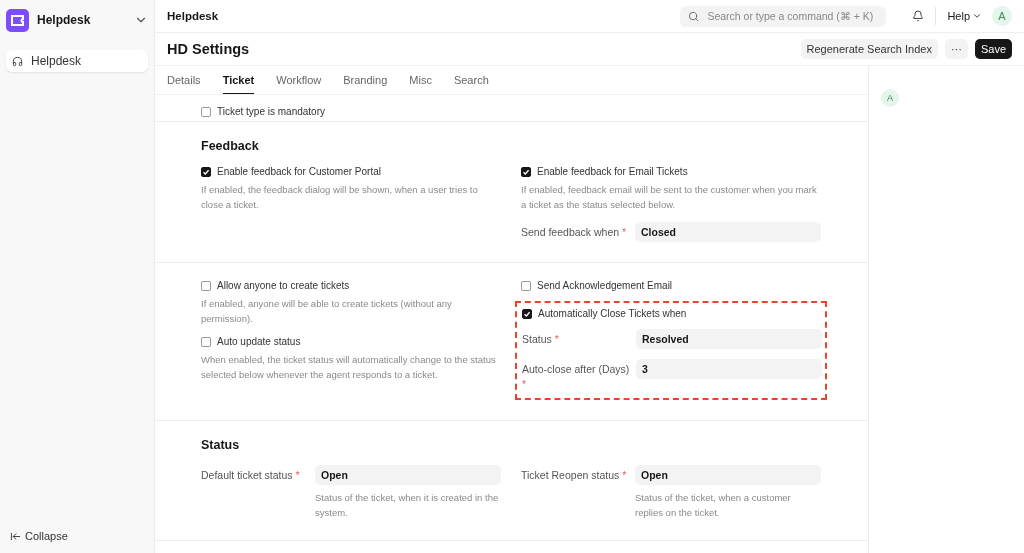  What do you see at coordinates (351, 171) in the screenshot?
I see `checkbox-label: Enable feedback for Customer Portal` at bounding box center [351, 171].